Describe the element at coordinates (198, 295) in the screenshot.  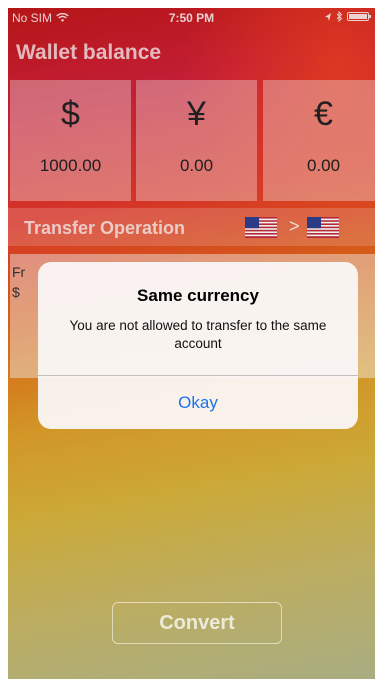
I see `alert-title: Same currency` at that location.